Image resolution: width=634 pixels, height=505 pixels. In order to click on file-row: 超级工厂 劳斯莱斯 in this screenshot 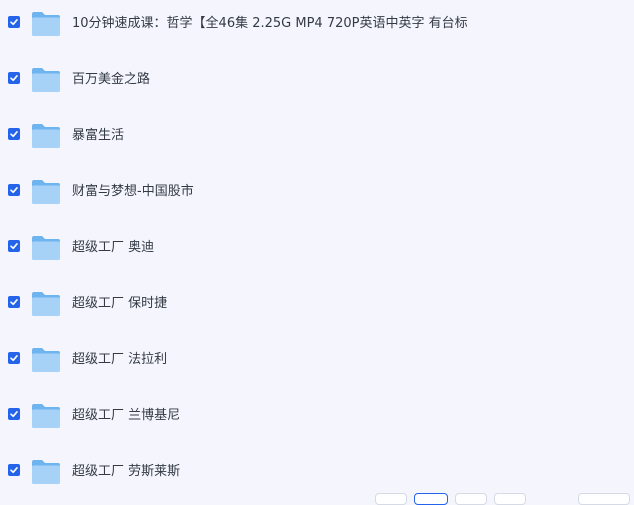, I will do `click(317, 472)`.